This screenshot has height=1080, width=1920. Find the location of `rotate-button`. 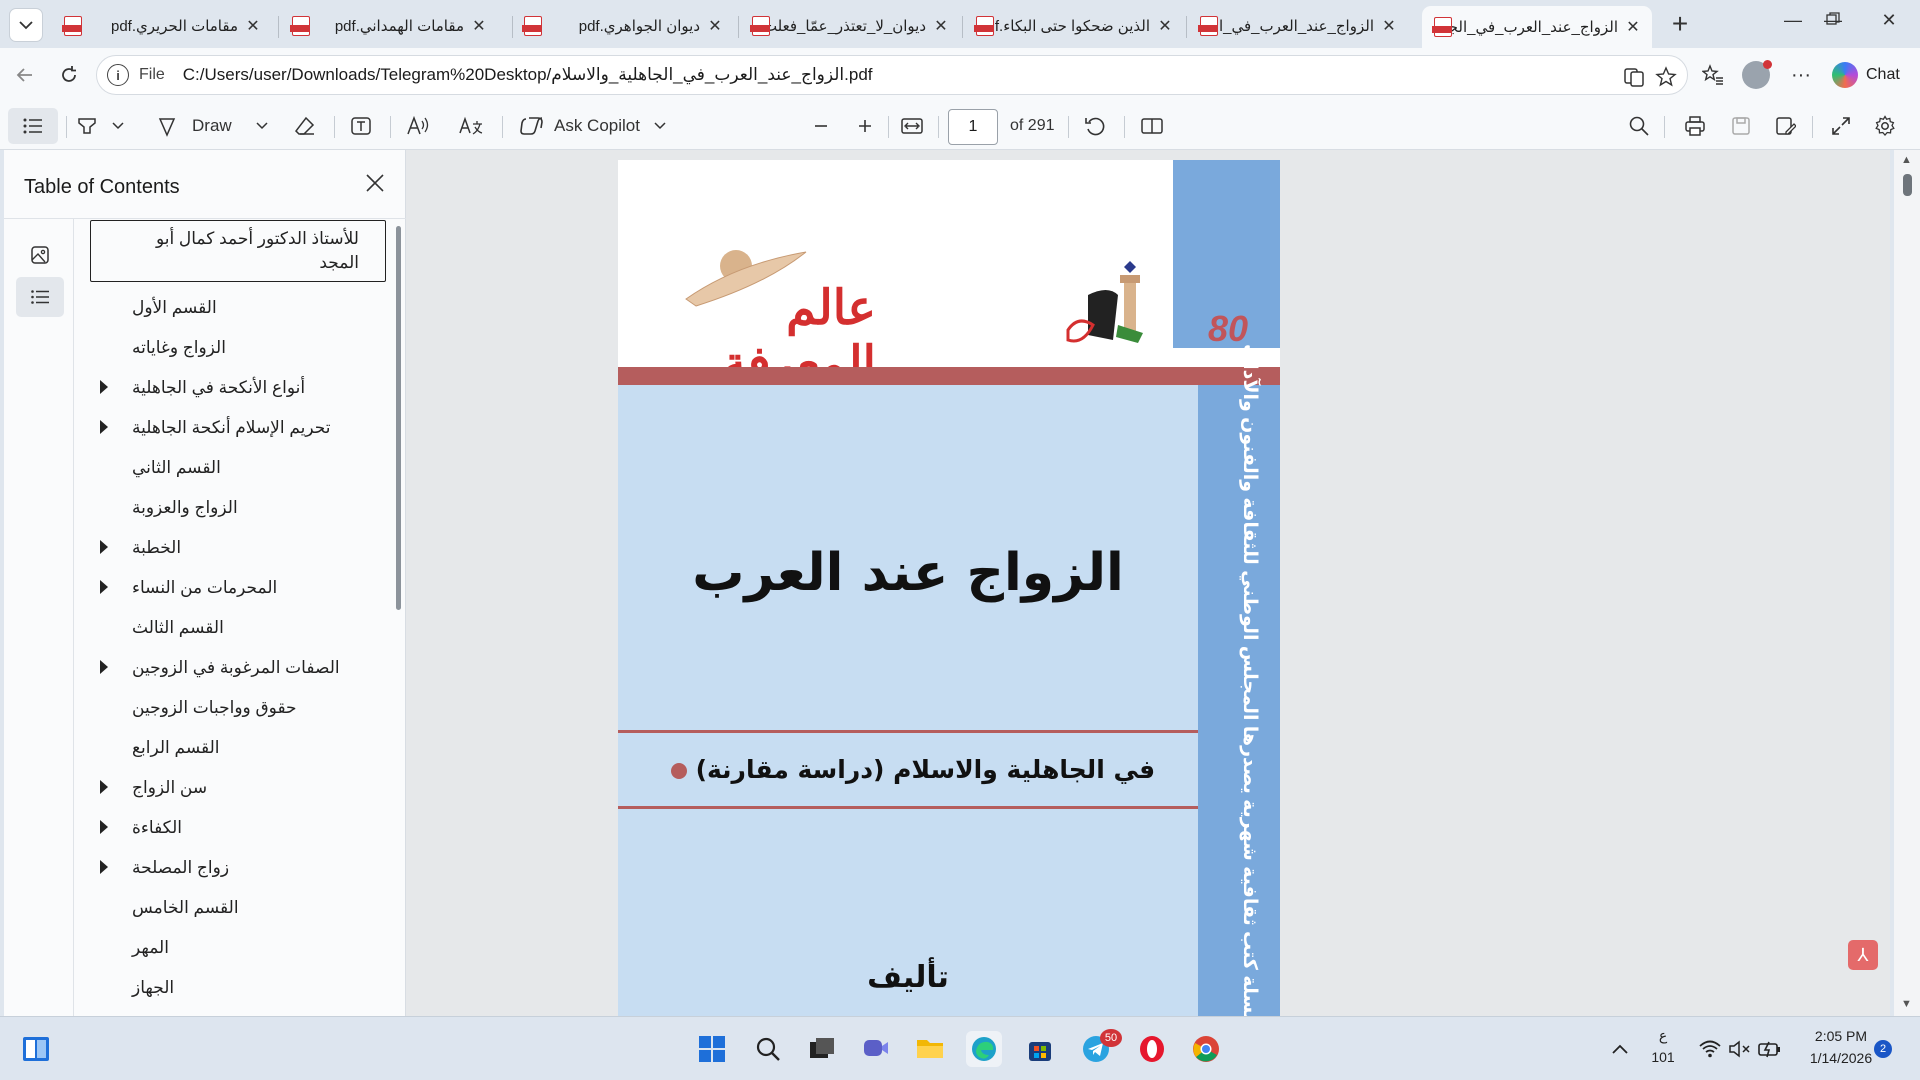

rotate-button is located at coordinates (1095, 126).